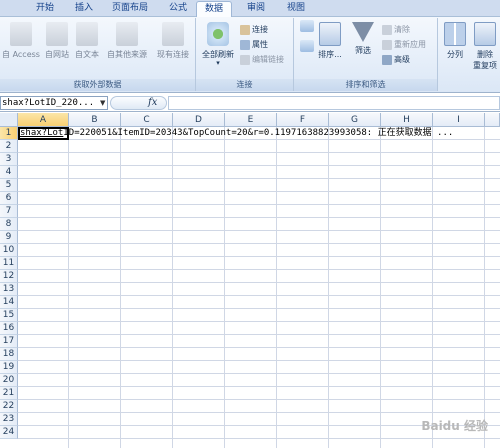  What do you see at coordinates (9, 172) in the screenshot?
I see `row-header: 4` at bounding box center [9, 172].